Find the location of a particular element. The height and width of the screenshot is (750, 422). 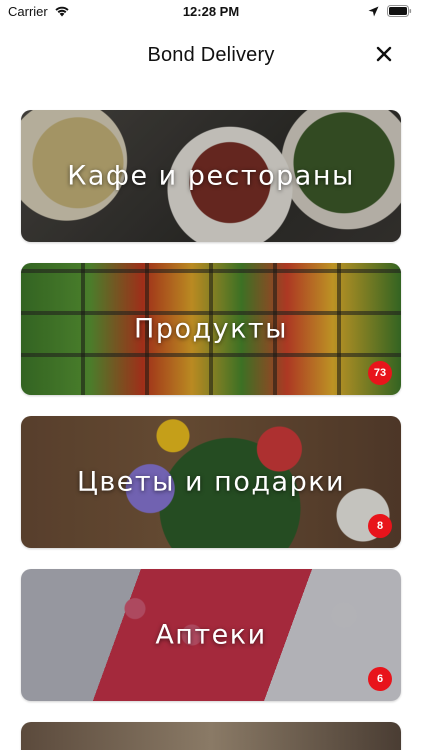

category-label: Кафе и рестораны is located at coordinates (211, 176).